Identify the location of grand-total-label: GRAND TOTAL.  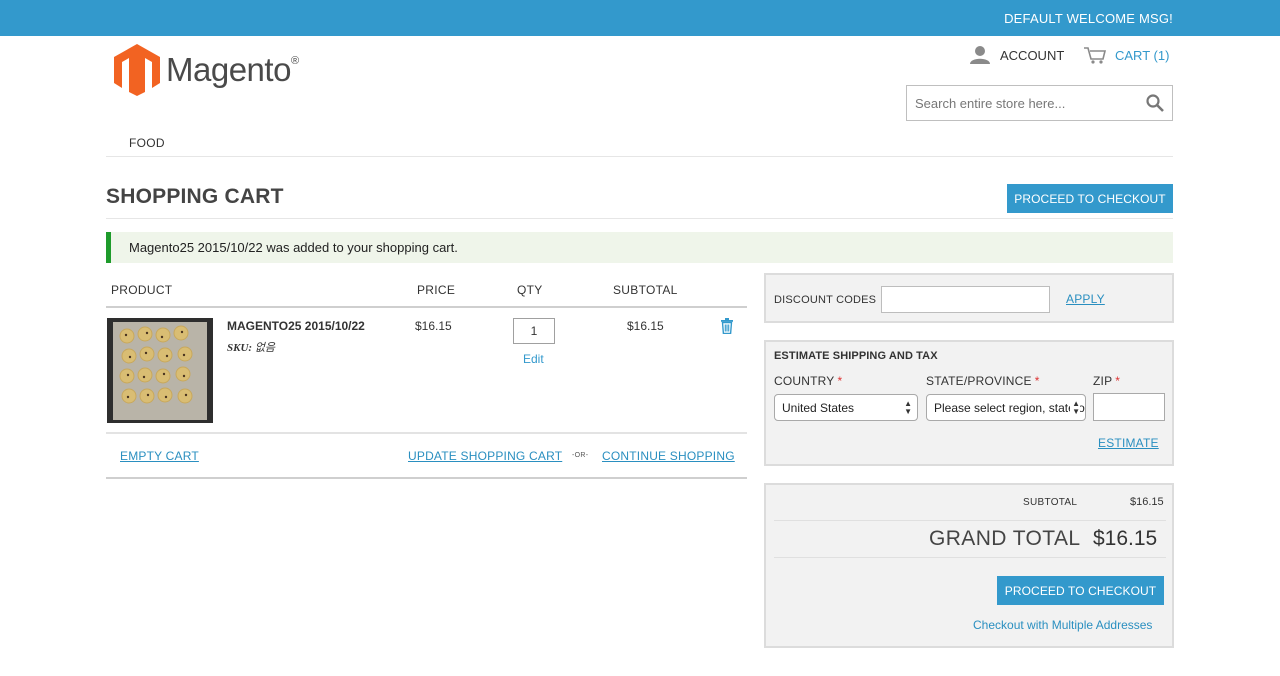
(1005, 538).